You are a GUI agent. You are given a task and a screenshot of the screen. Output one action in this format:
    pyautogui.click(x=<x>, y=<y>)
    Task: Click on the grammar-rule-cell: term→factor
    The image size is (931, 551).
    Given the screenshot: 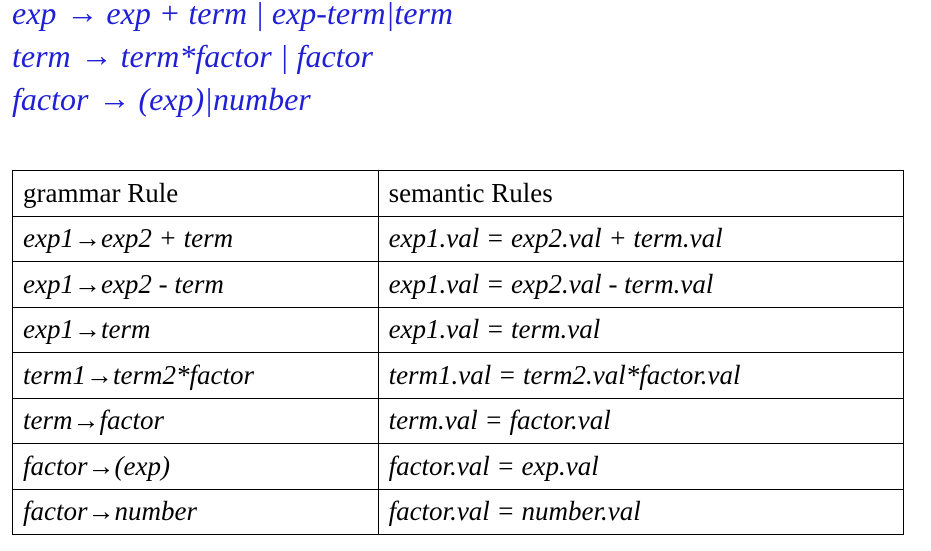 What is the action you would take?
    pyautogui.click(x=195, y=420)
    